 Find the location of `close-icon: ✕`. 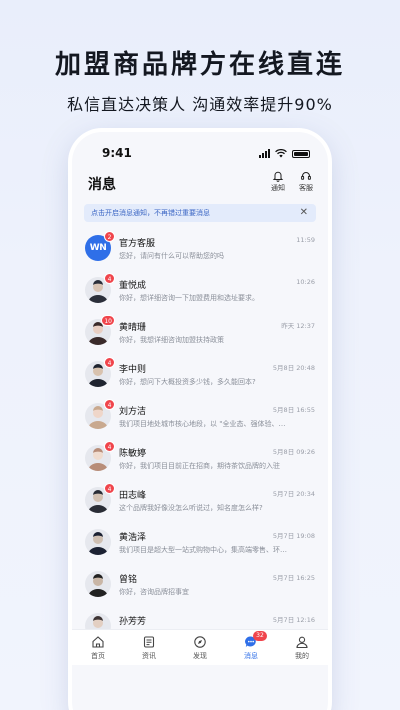

close-icon: ✕ is located at coordinates (304, 213).